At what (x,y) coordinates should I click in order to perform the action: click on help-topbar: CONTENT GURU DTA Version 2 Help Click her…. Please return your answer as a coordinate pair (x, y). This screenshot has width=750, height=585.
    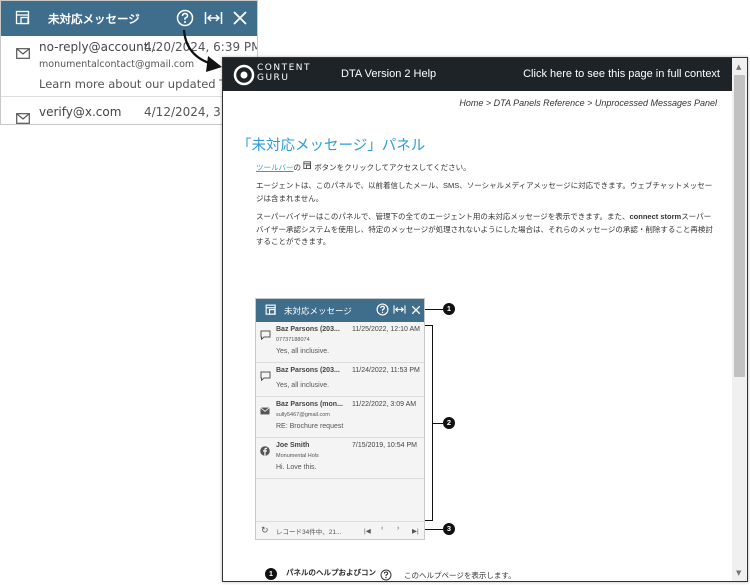
    Looking at the image, I should click on (485, 74).